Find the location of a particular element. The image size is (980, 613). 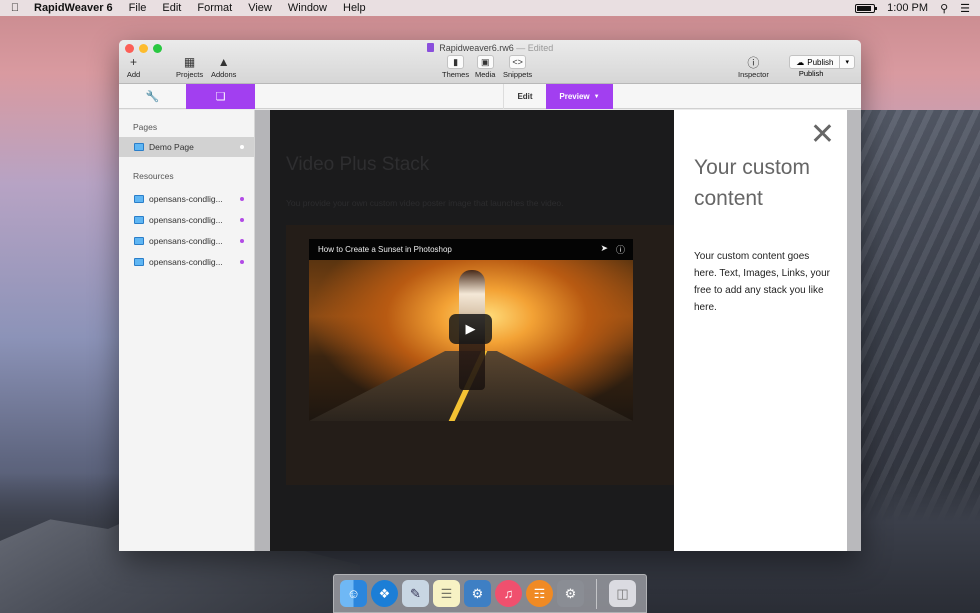

media-button: ▣ Media is located at coordinates (485, 67).